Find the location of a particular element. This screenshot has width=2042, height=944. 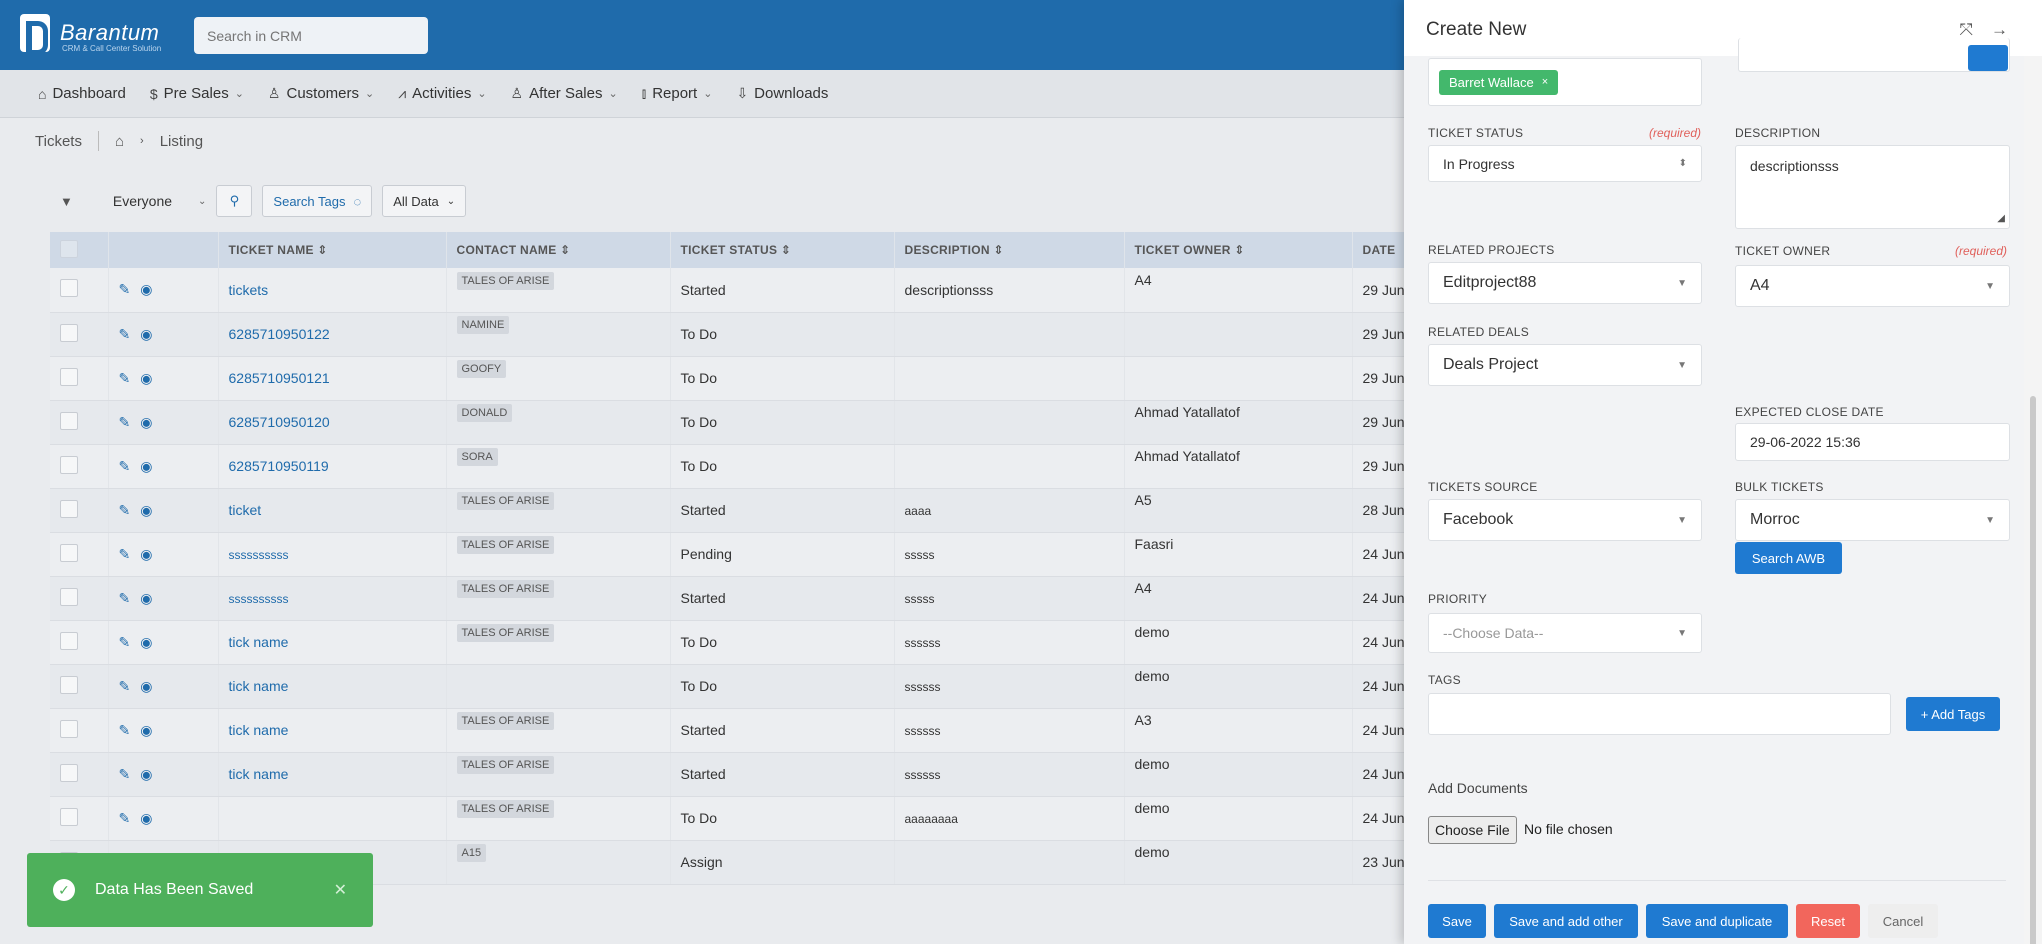

choose-file-button: Choose File is located at coordinates (1472, 830).